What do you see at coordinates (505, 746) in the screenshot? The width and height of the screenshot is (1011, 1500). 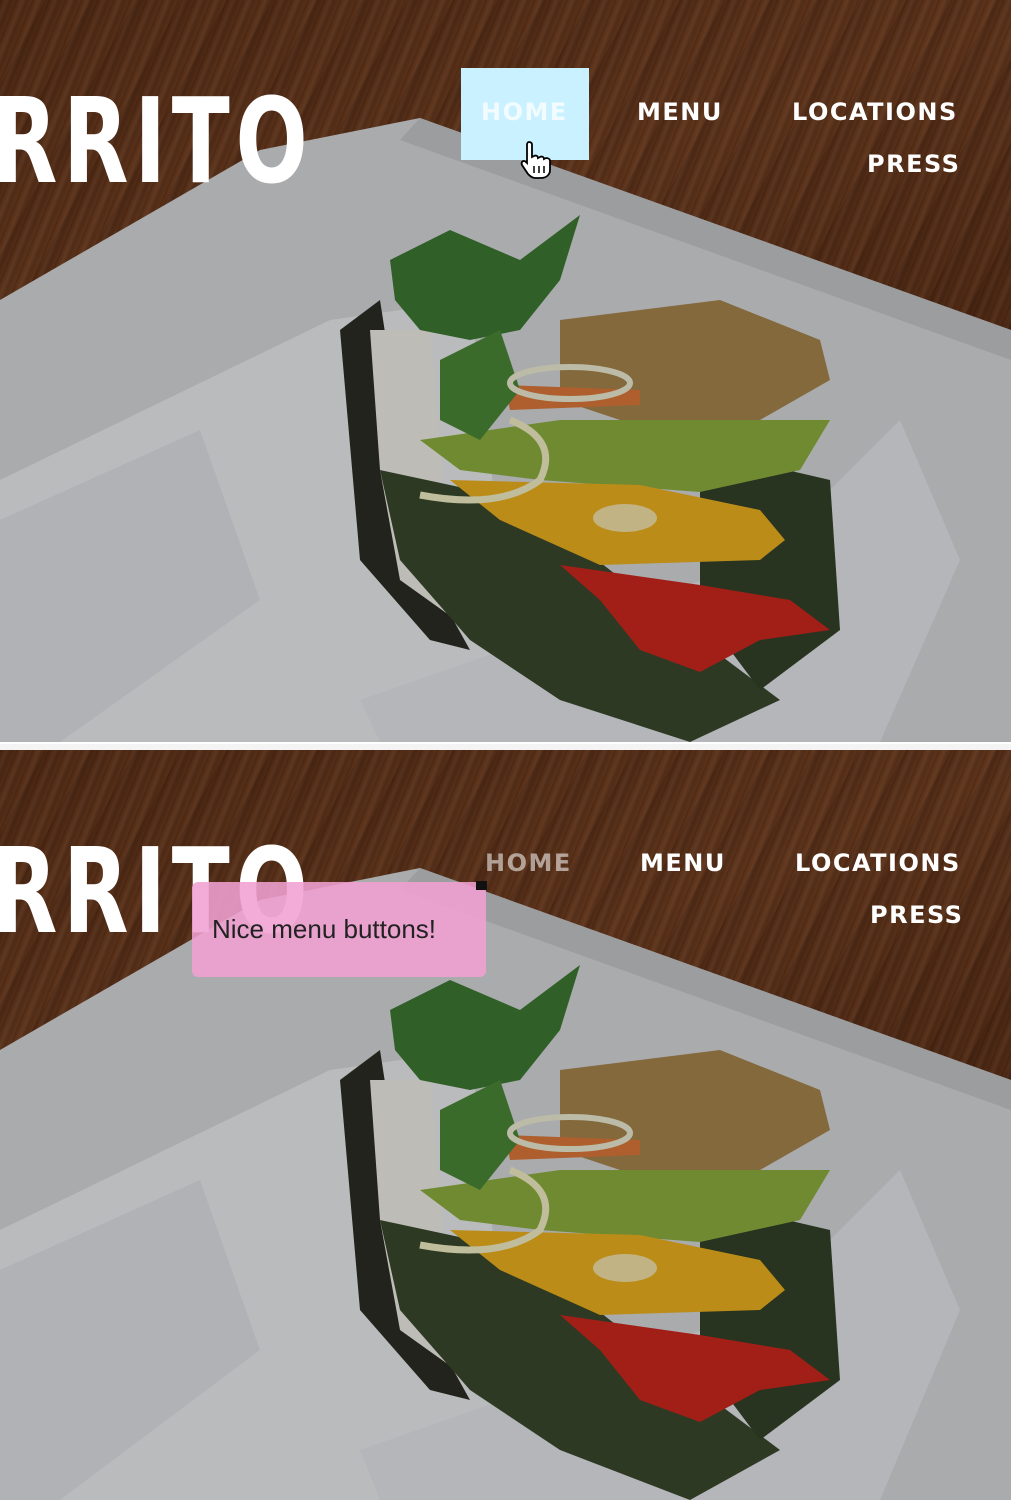 I see `panel-divider` at bounding box center [505, 746].